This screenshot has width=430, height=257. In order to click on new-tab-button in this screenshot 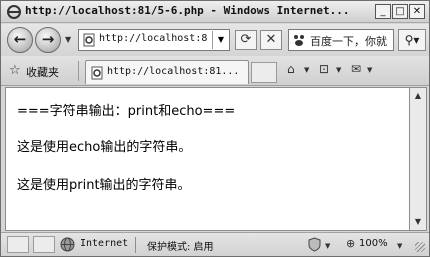, I will do `click(264, 72)`.